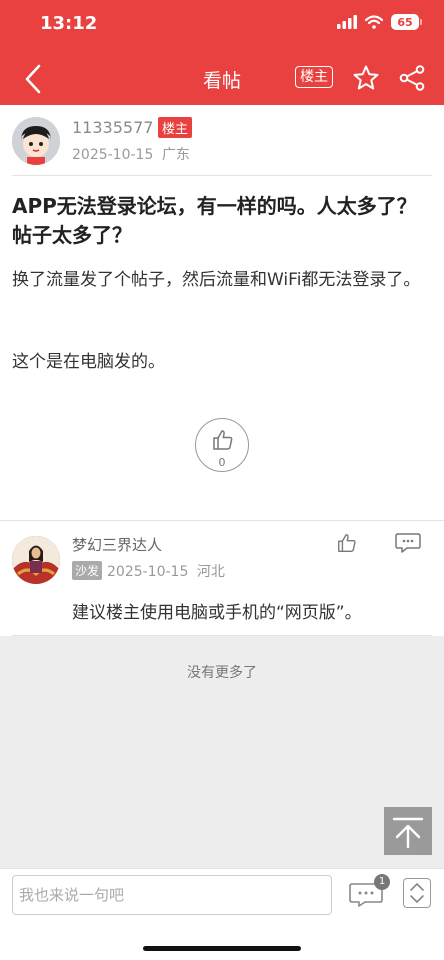  I want to click on battery-level: 65, so click(405, 22).